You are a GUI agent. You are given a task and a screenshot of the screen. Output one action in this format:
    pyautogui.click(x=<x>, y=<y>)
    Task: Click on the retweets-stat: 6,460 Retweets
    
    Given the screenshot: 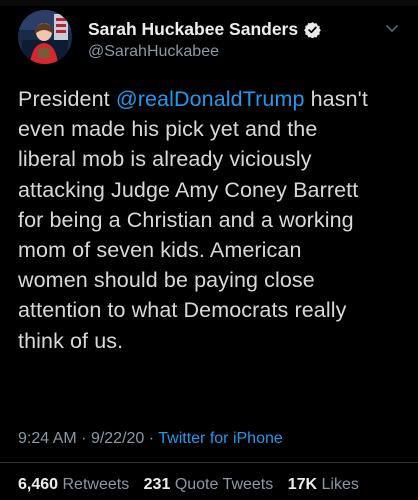 What is the action you would take?
    pyautogui.click(x=73, y=484)
    